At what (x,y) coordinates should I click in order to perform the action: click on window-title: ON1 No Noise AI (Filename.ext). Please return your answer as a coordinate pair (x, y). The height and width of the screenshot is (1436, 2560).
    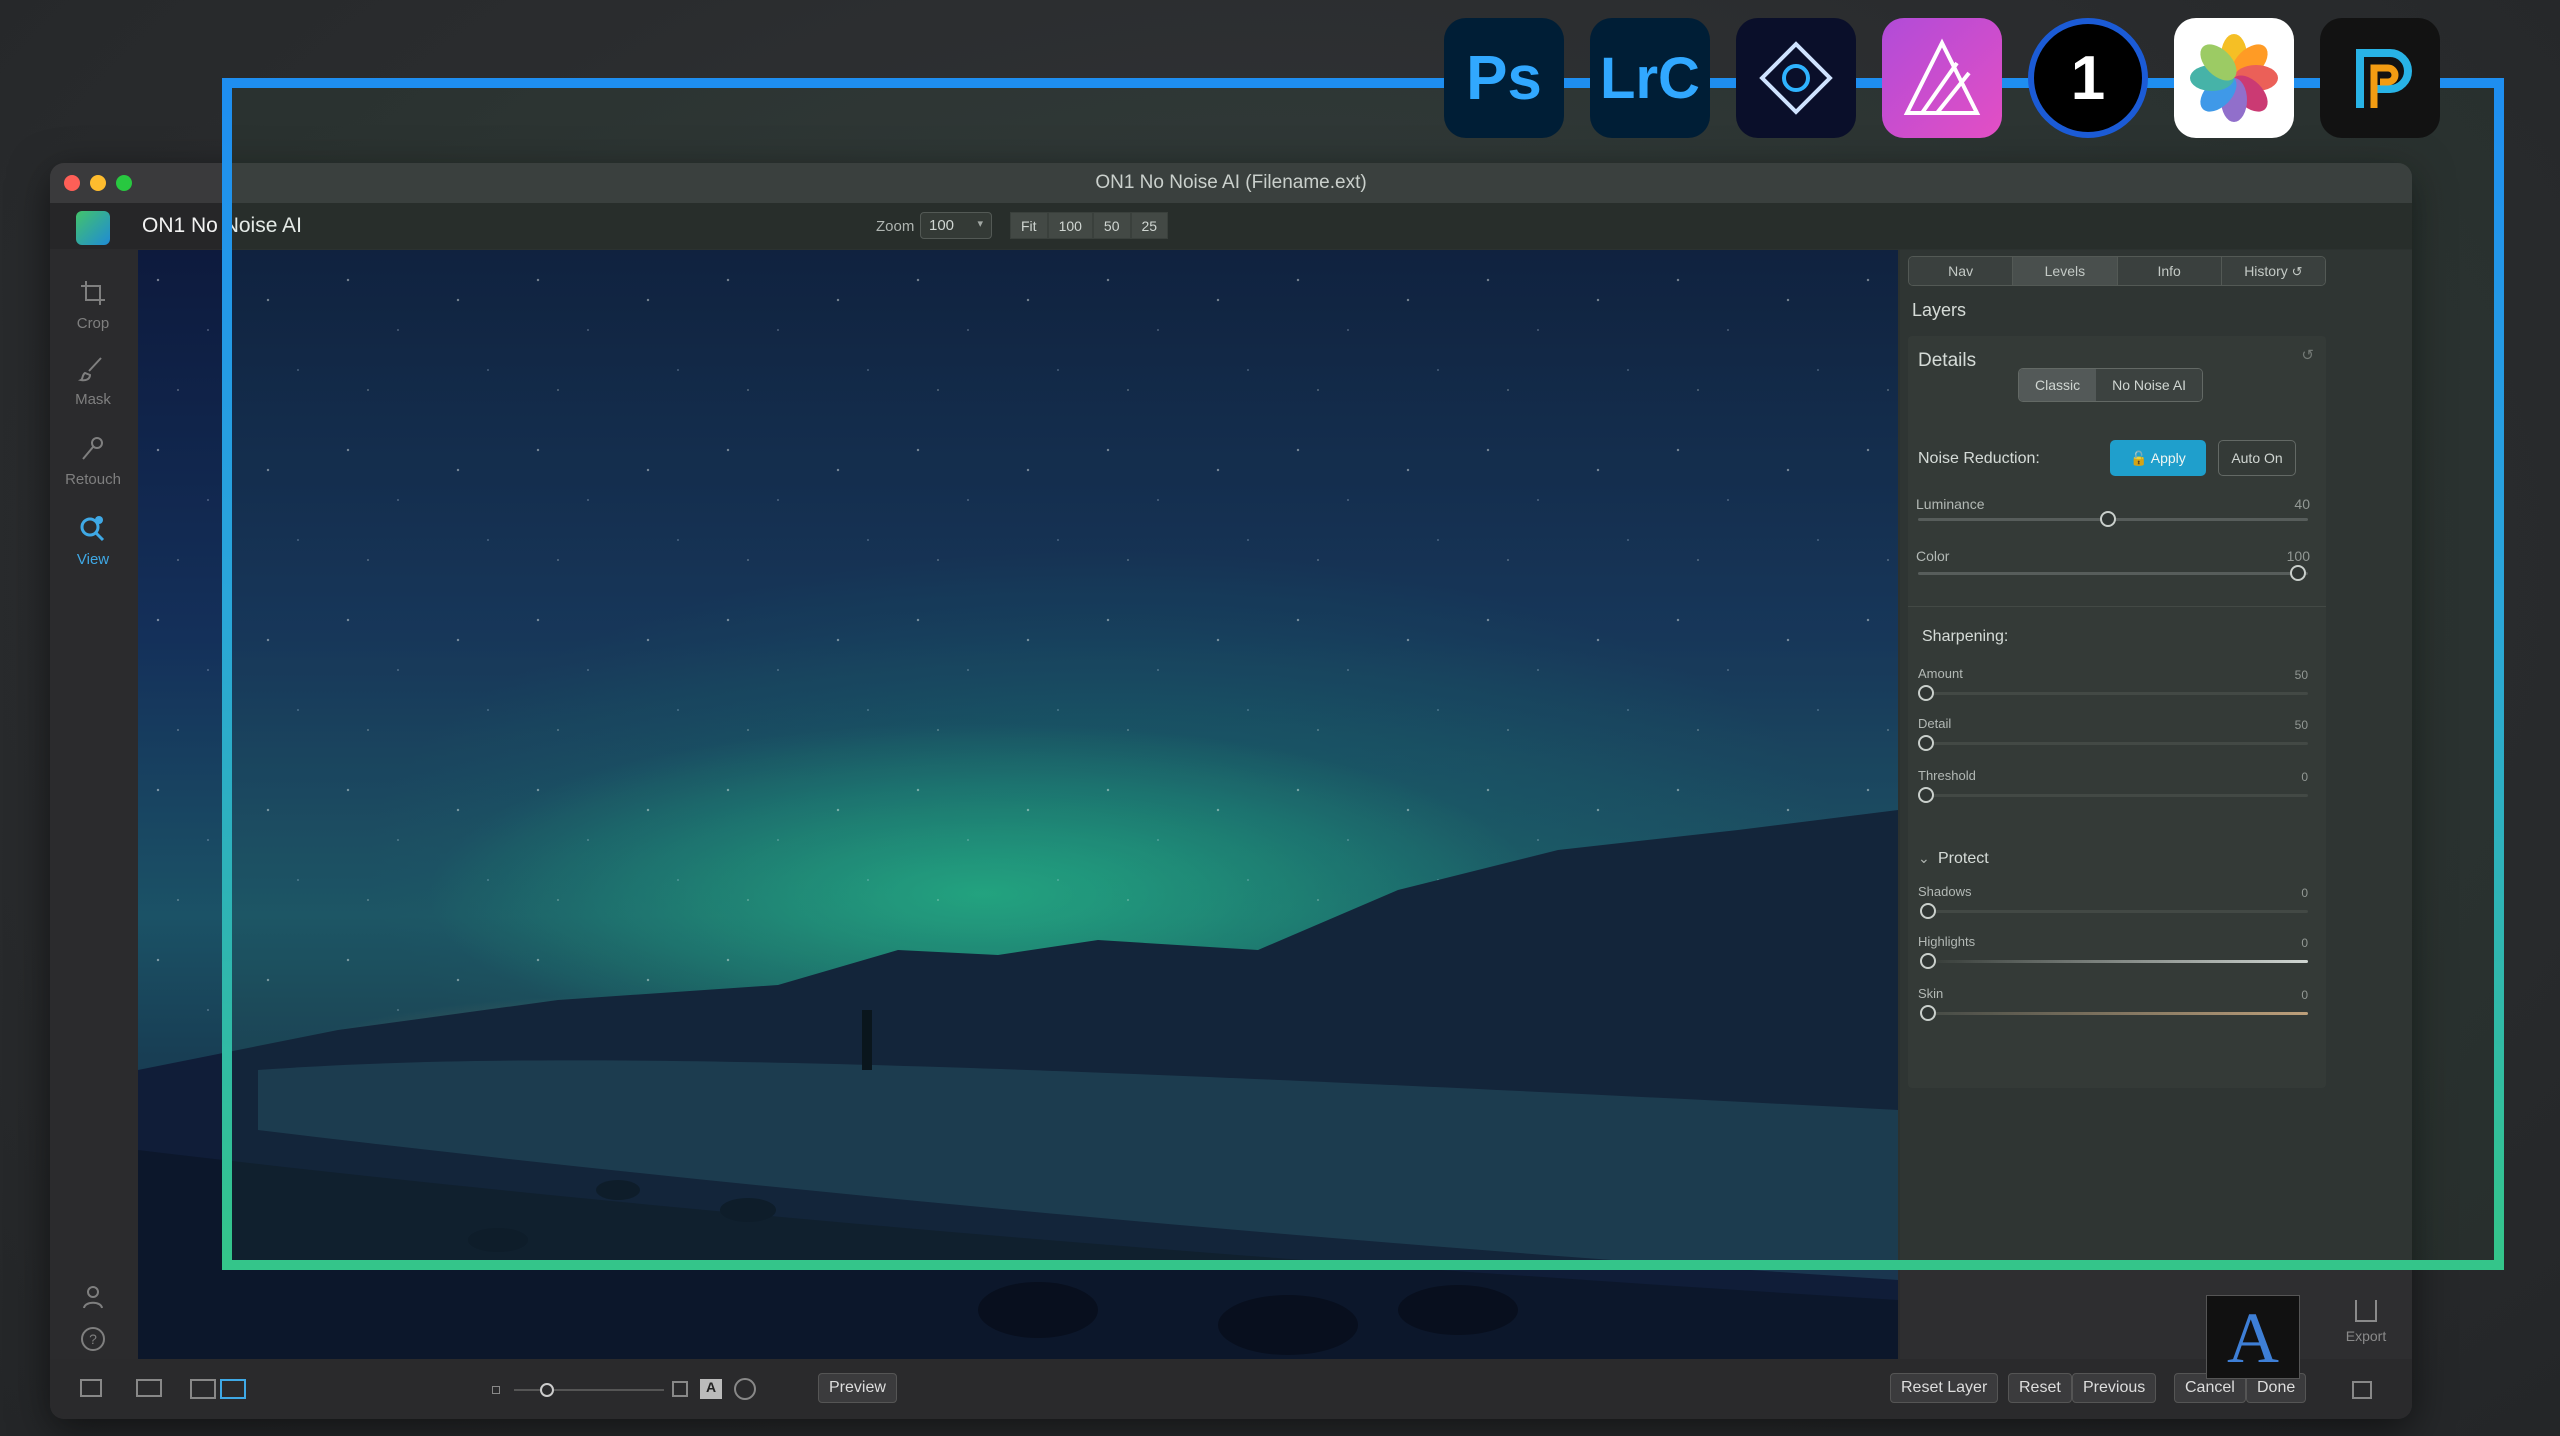
    Looking at the image, I should click on (1231, 182).